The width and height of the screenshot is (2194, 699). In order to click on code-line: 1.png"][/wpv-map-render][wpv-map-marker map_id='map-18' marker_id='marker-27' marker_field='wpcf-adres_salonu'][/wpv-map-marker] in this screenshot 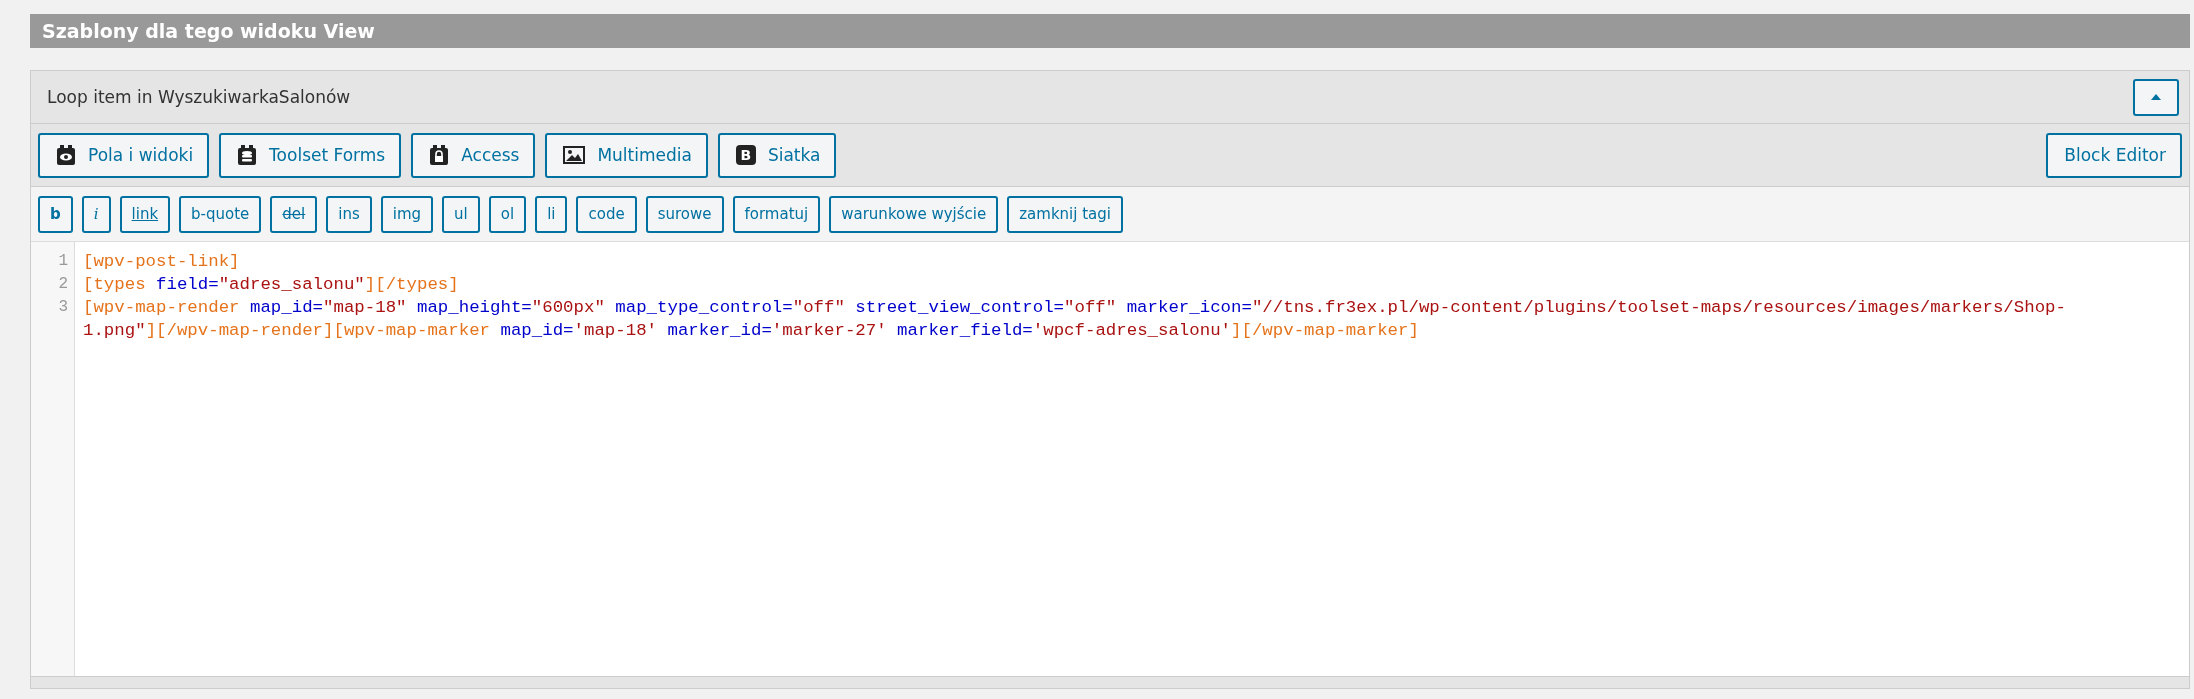, I will do `click(751, 330)`.